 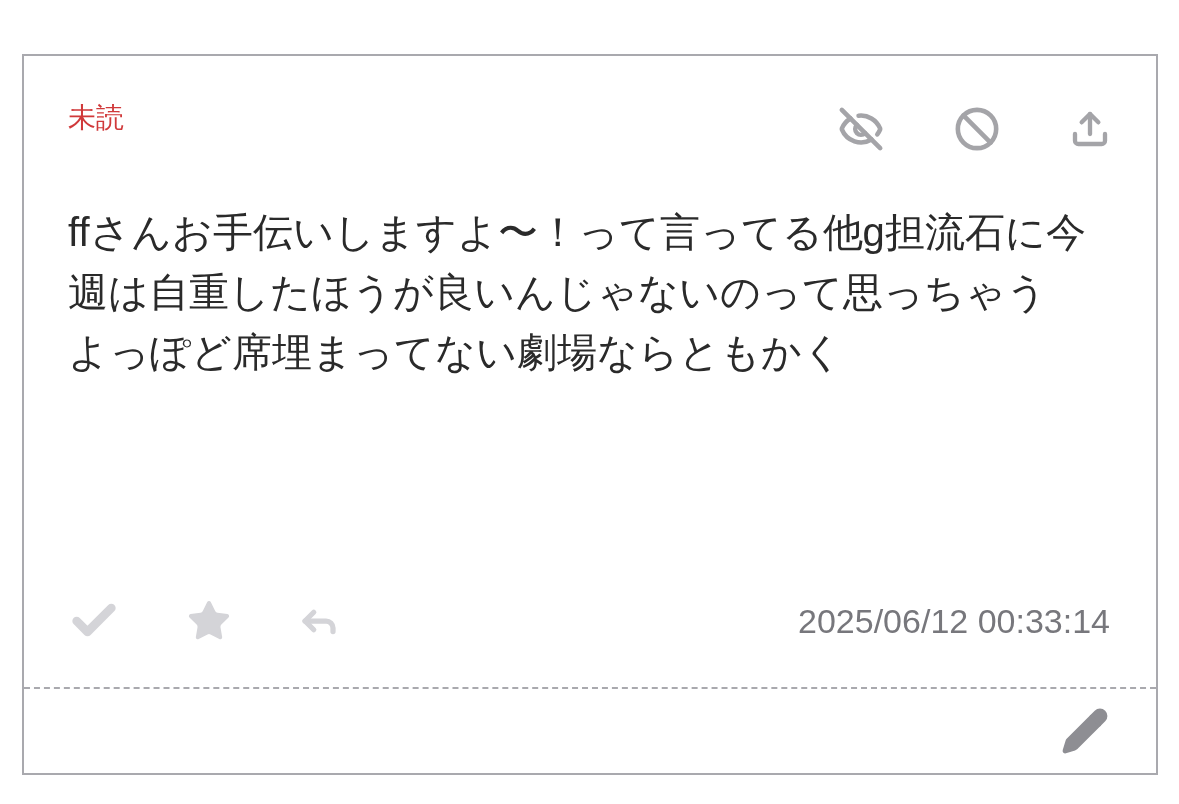 I want to click on hide-icon, so click(x=861, y=129).